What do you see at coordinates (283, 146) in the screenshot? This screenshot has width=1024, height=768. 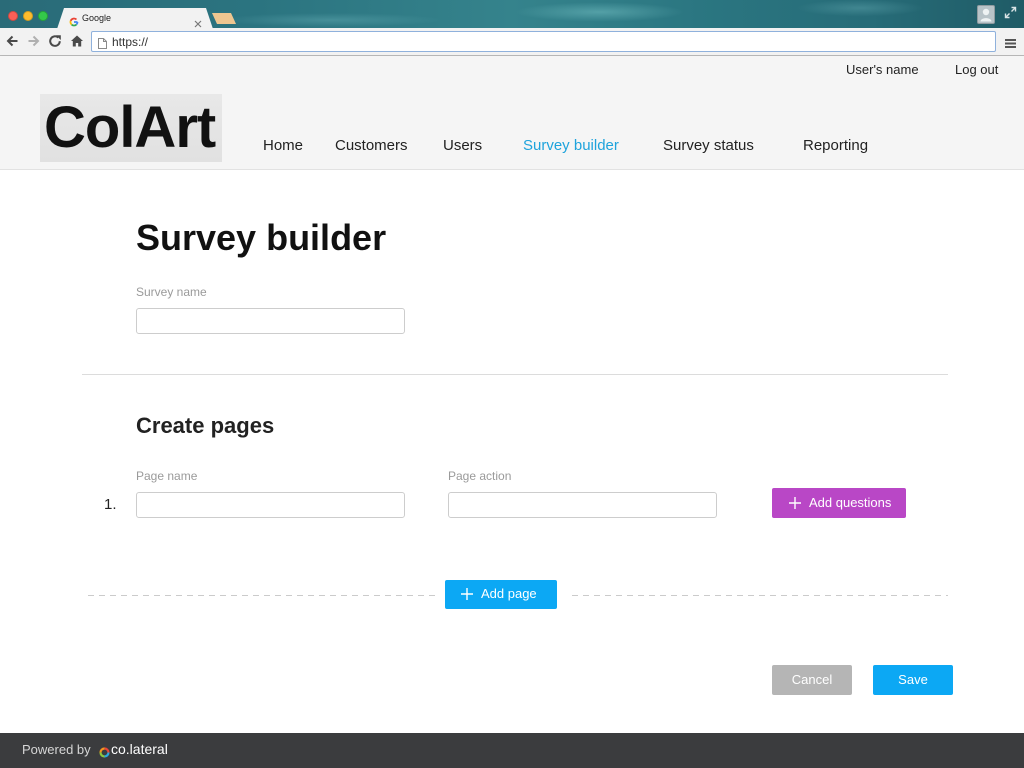 I see `nav-item-home: Home` at bounding box center [283, 146].